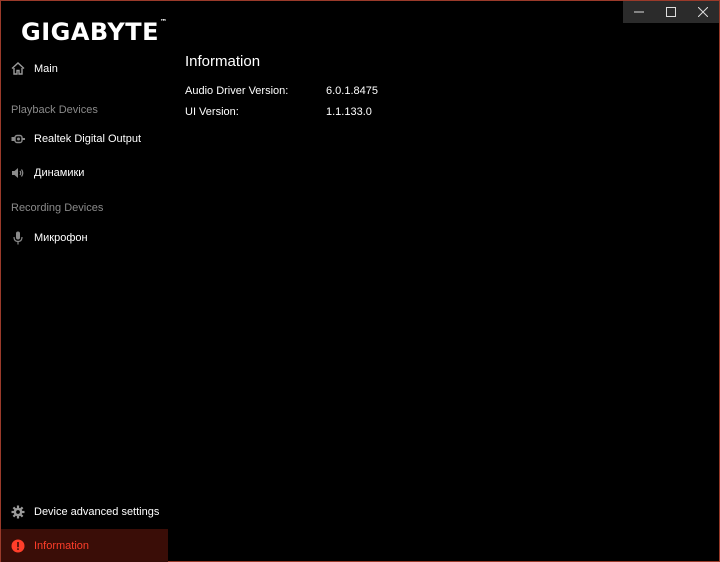 The image size is (720, 562). Describe the element at coordinates (349, 112) in the screenshot. I see `info-value: 1.1.133.0` at that location.